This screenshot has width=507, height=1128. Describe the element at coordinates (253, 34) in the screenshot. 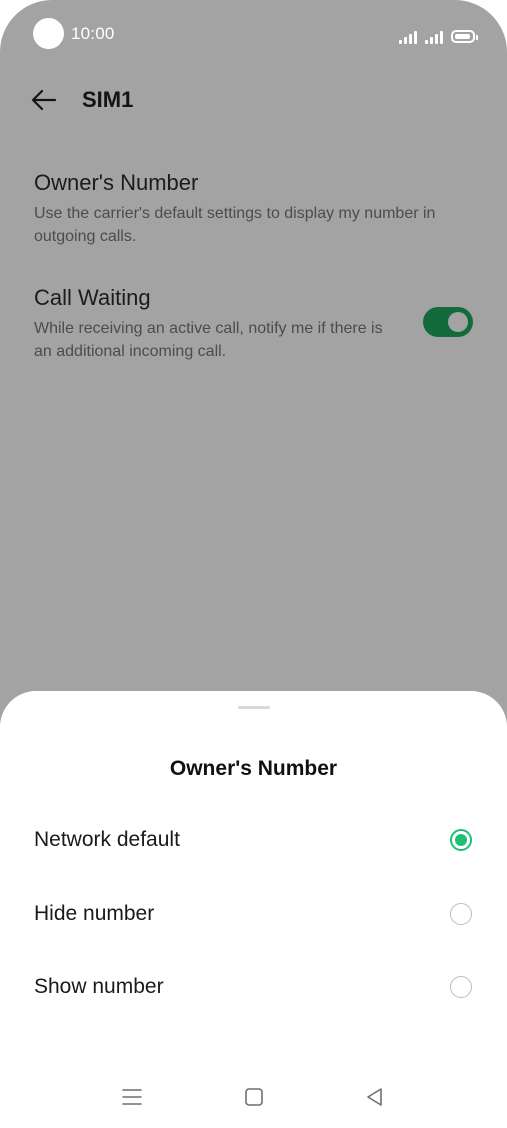

I see `status-bar: 10:00` at that location.